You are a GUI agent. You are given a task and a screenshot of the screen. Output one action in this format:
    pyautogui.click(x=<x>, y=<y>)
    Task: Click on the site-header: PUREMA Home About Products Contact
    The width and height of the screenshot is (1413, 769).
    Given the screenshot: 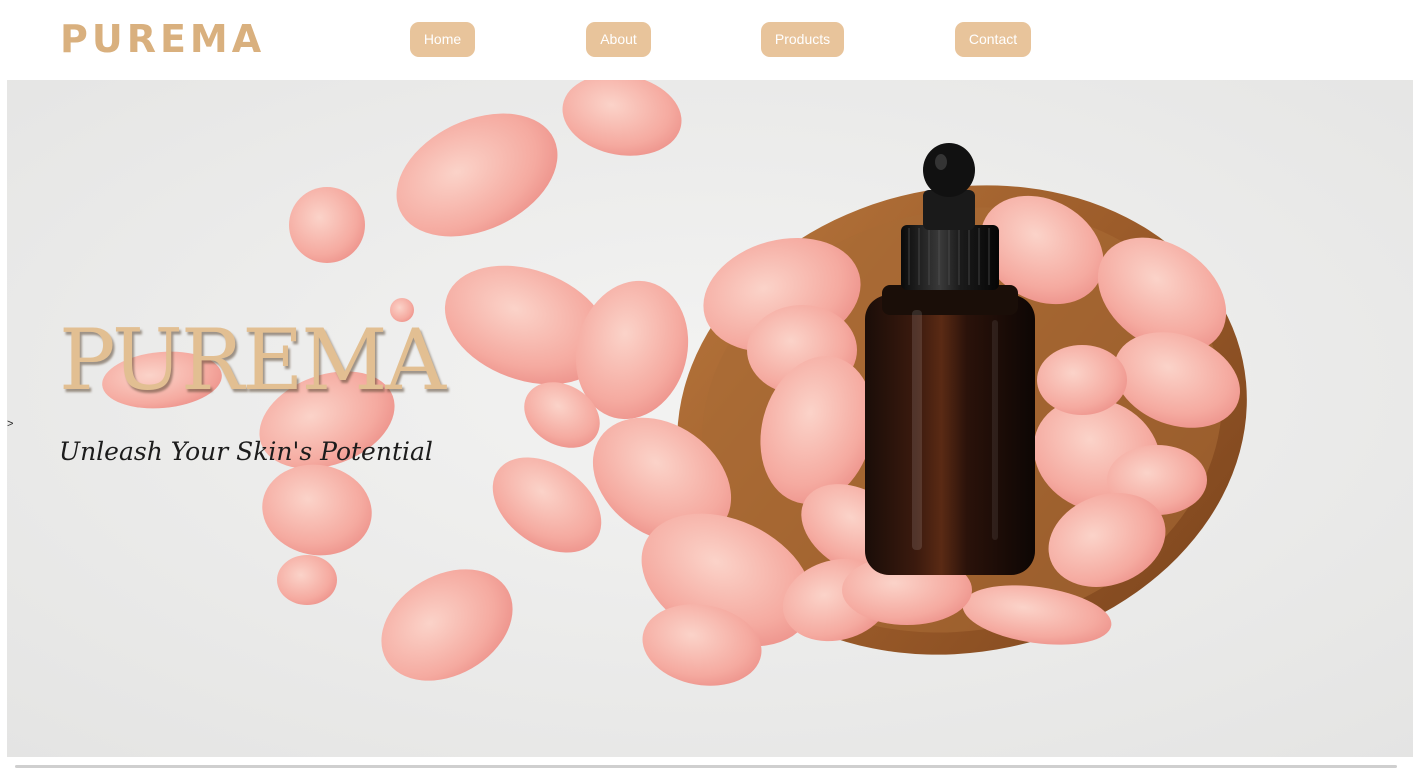 What is the action you would take?
    pyautogui.click(x=706, y=40)
    